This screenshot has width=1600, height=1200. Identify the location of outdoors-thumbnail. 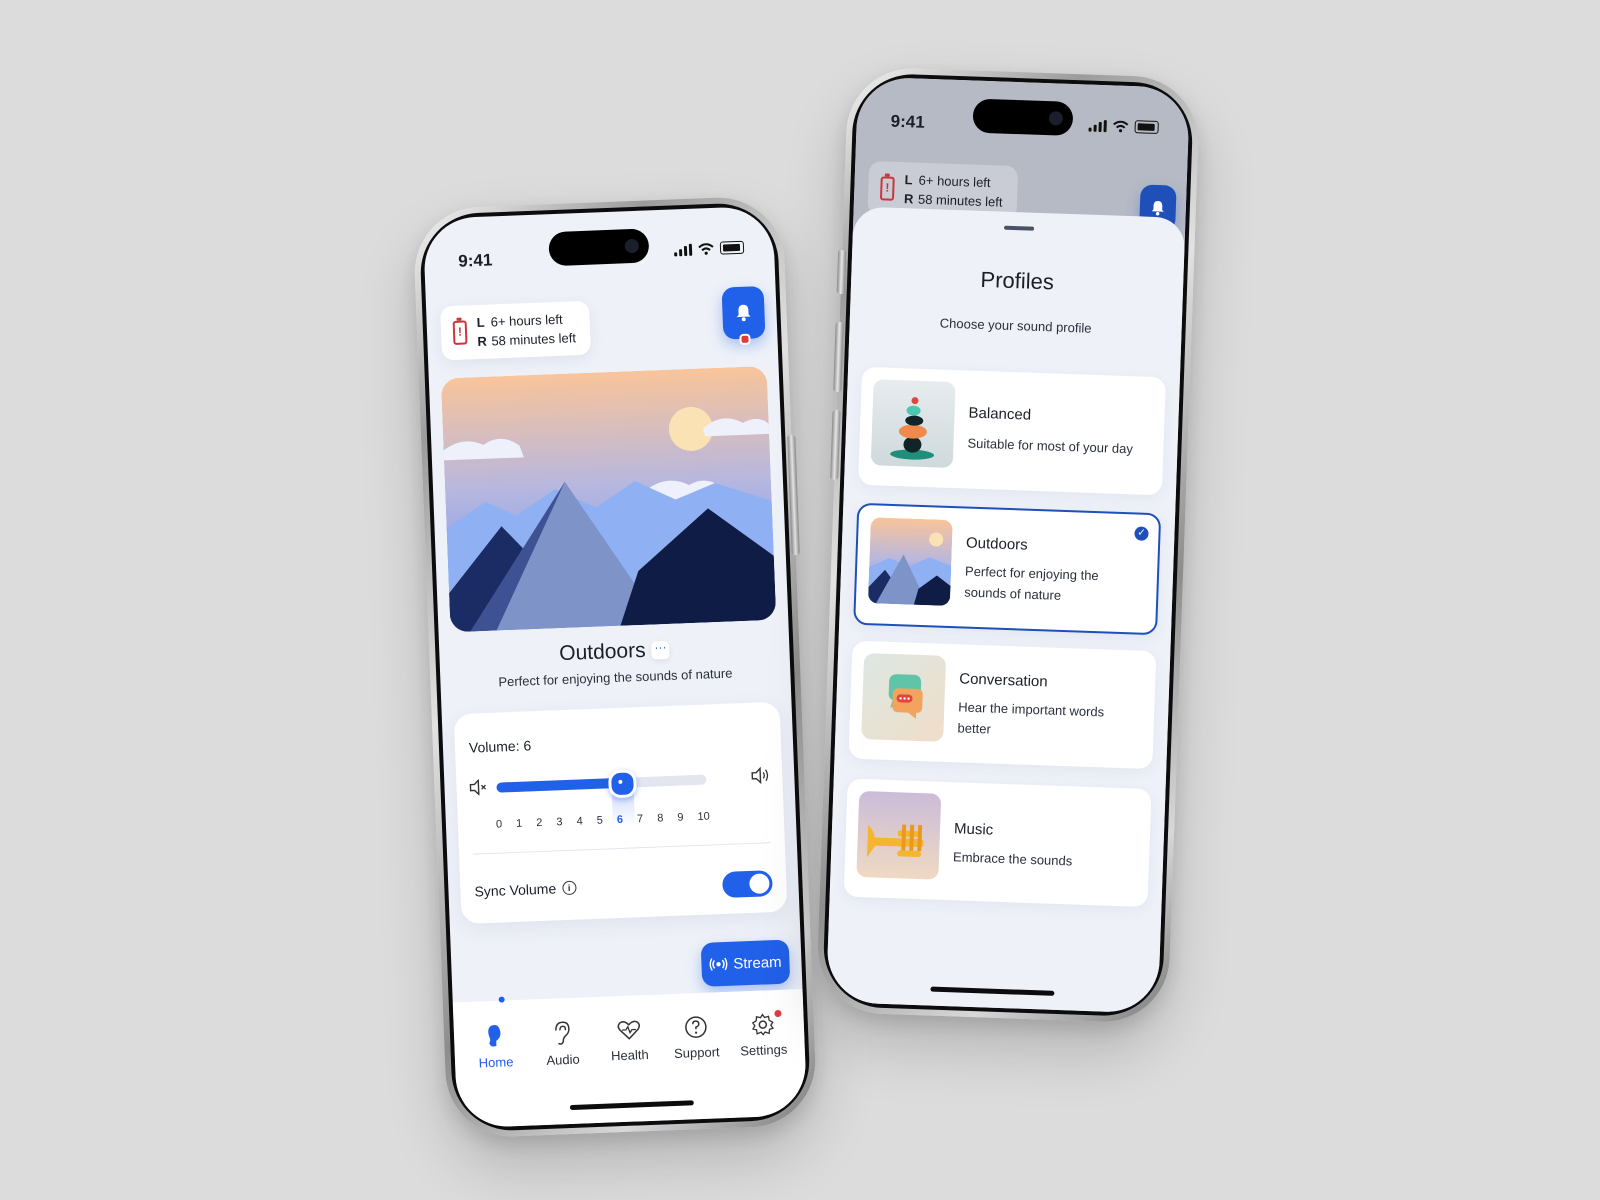
(910, 562).